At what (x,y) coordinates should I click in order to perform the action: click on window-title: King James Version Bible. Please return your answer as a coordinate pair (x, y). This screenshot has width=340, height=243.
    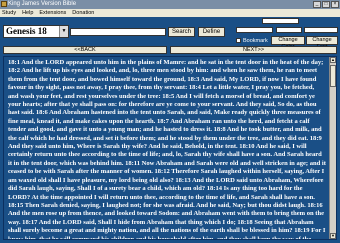
    Looking at the image, I should click on (42, 4).